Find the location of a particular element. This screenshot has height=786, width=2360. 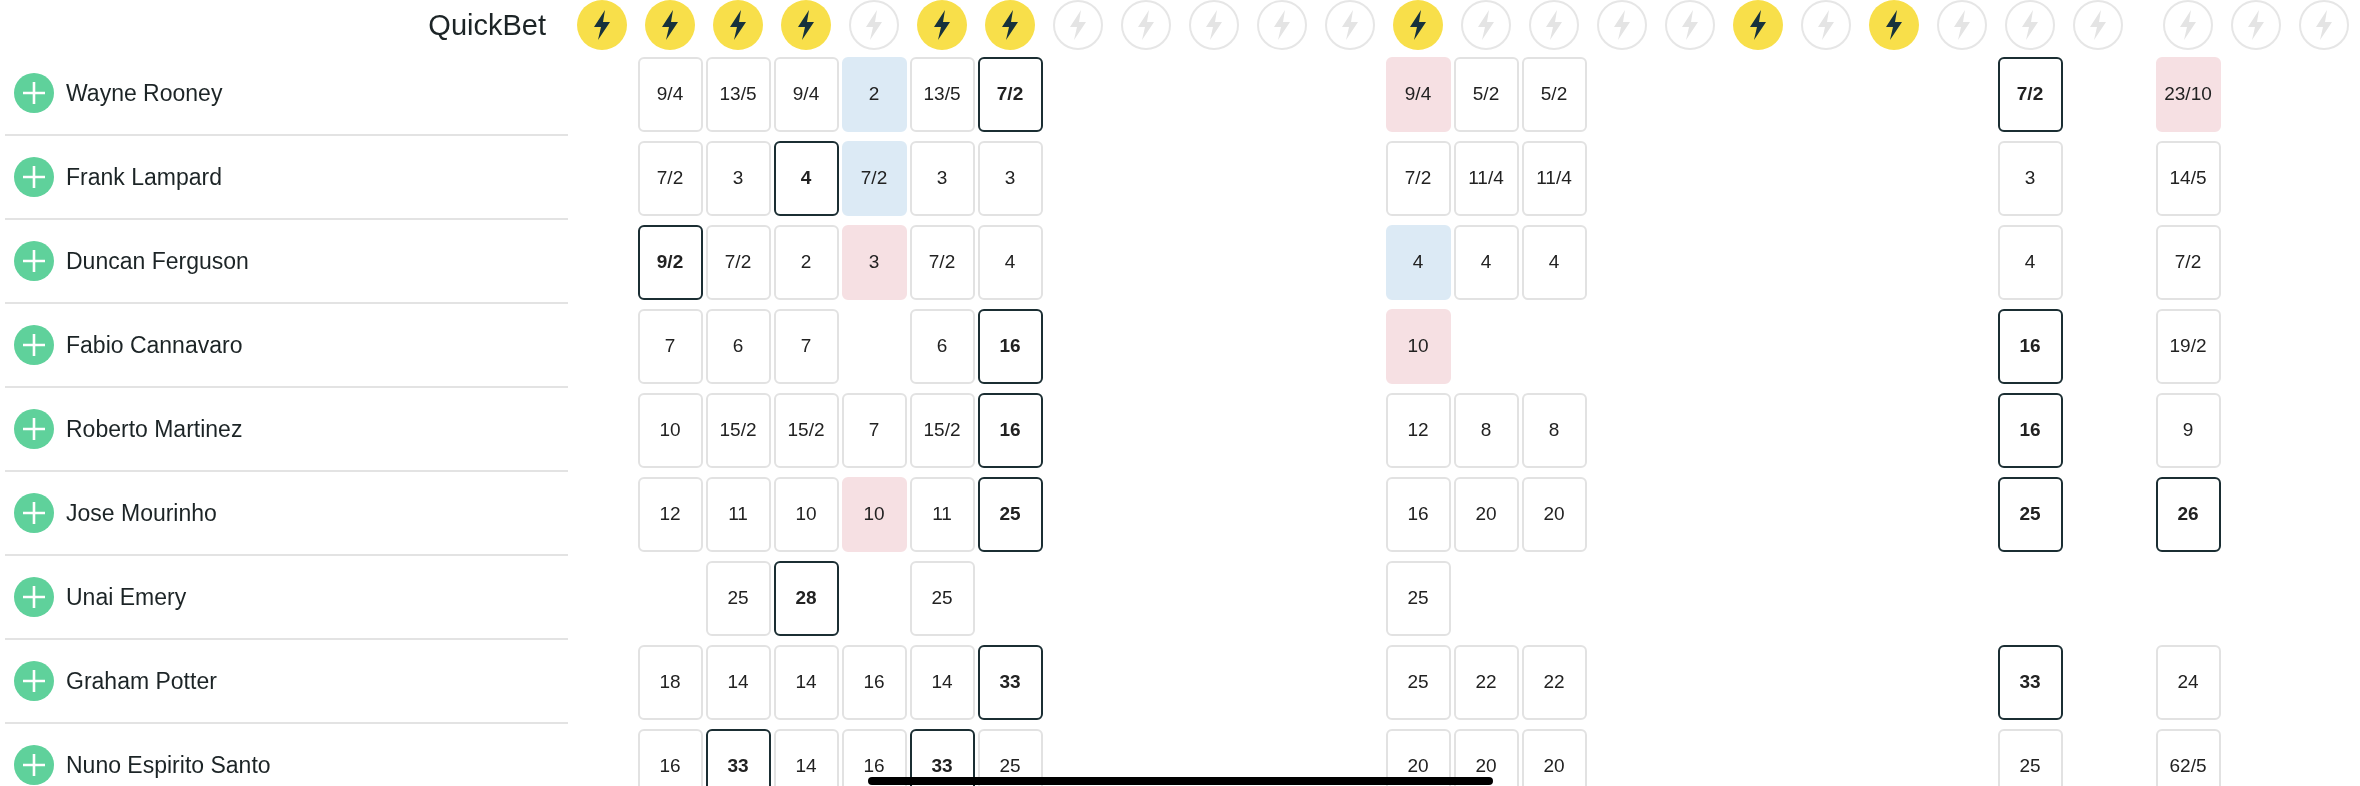

odds-button: 28 is located at coordinates (806, 598).